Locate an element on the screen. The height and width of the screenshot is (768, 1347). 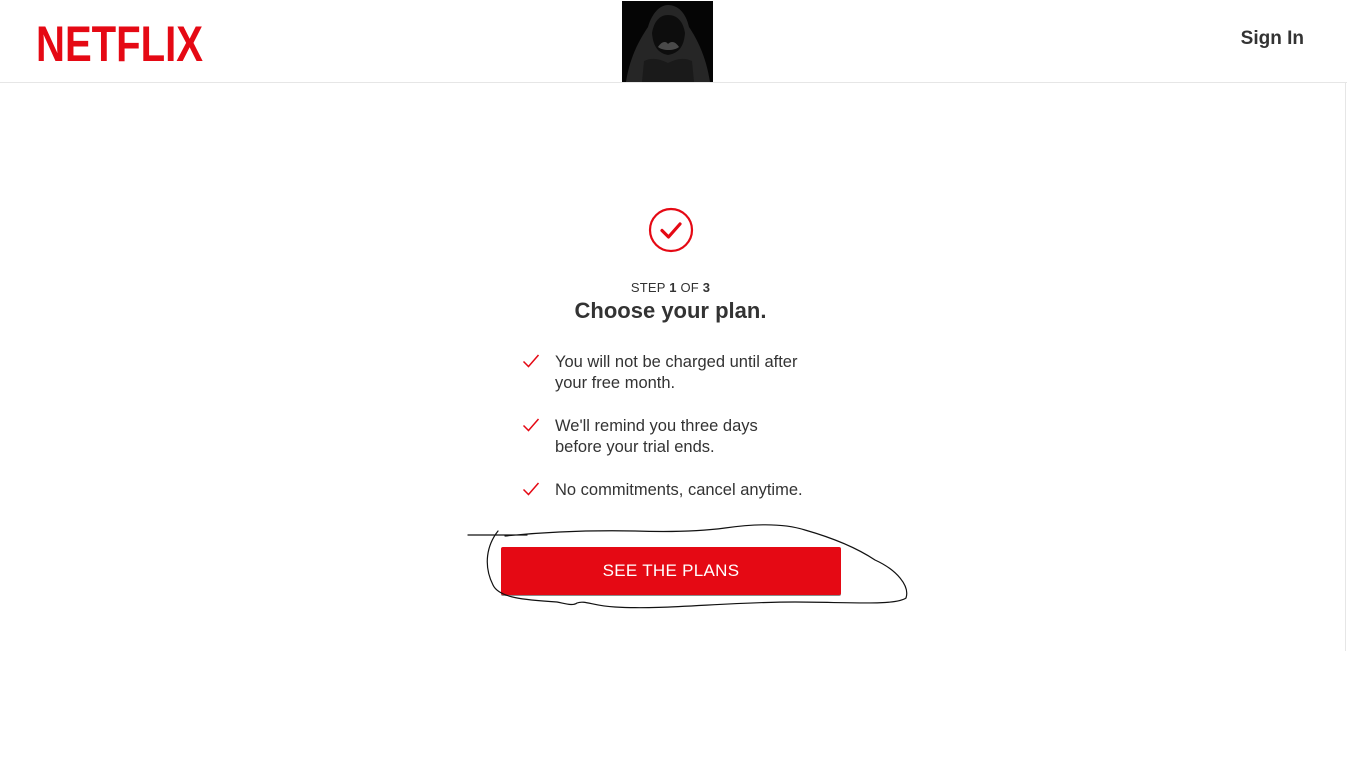
step-prefix: STEP is located at coordinates (648, 287).